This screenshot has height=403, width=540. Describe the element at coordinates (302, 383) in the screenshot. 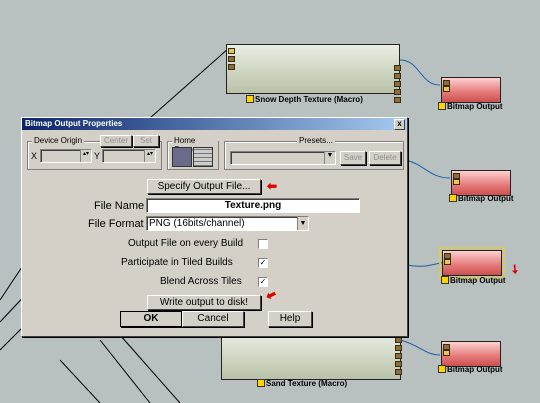

I see `sand-macro-label: Sand Texture (Macro)` at that location.